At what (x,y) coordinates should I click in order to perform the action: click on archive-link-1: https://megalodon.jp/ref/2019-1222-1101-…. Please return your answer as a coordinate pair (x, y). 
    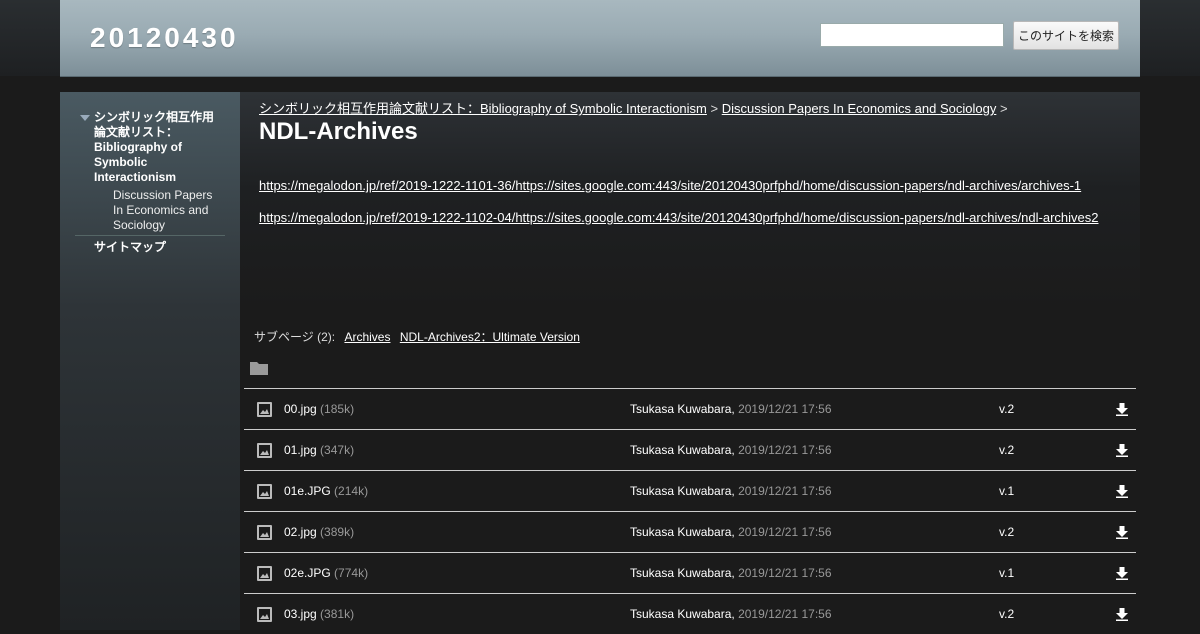
    Looking at the image, I should click on (670, 185).